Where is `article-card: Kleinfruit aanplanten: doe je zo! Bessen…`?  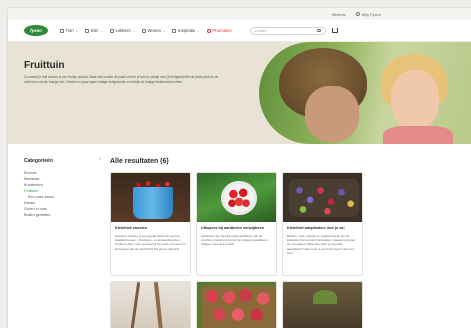 article-card: Kleinfruit aanplanten: doe je zo! Bessen… is located at coordinates (322, 224).